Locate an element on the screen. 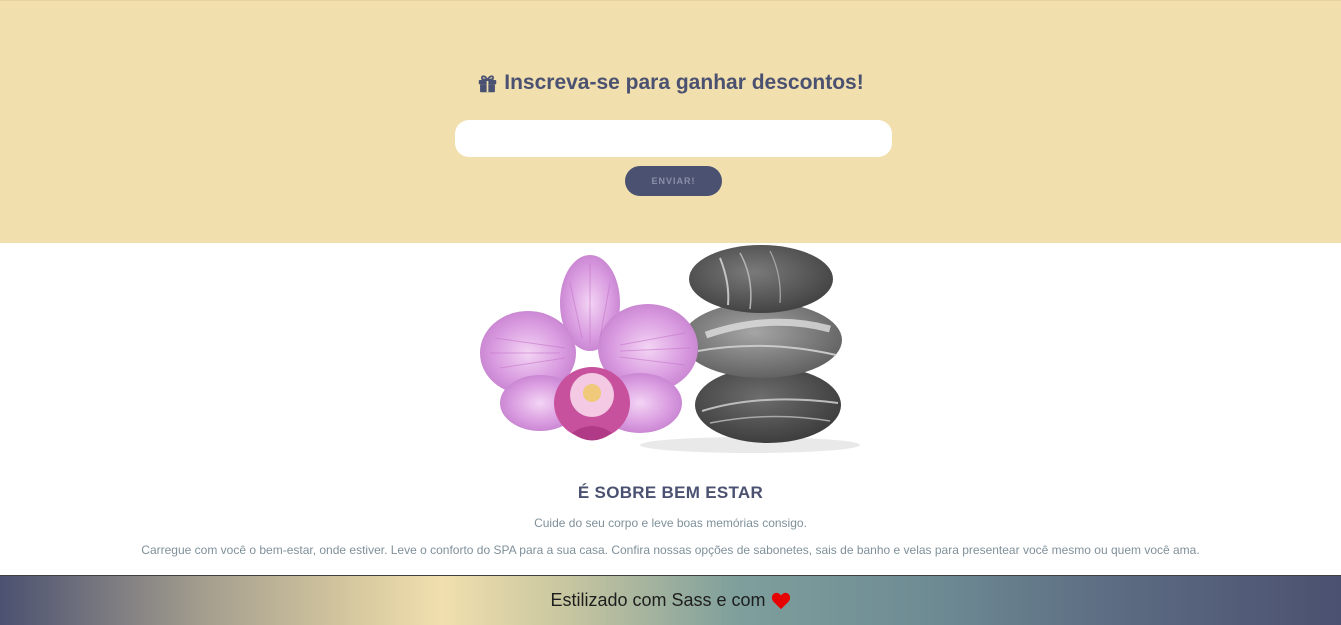 The height and width of the screenshot is (625, 1341). gift-icon is located at coordinates (488, 83).